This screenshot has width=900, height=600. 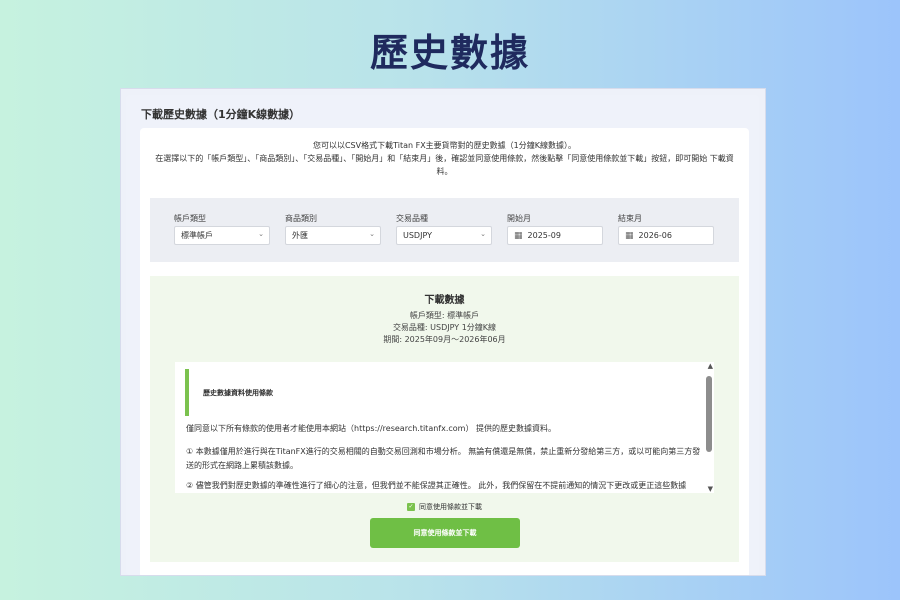 I want to click on start-month-input: ▦ 2025-09, so click(x=555, y=235).